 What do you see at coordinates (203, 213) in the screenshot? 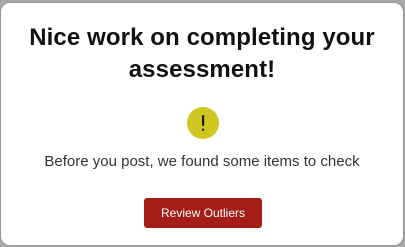
I see `review-outliers-button: Review Outliers` at bounding box center [203, 213].